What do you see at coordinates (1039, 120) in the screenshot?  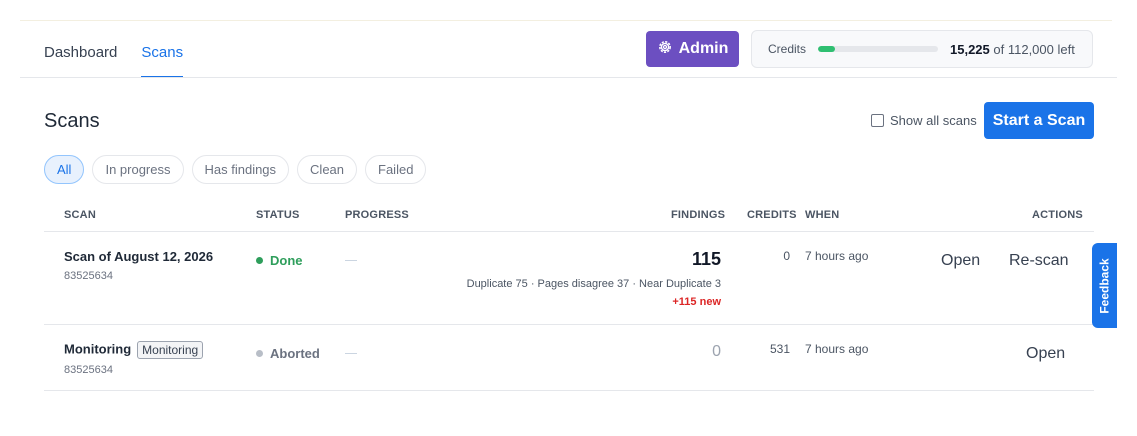 I see `start-scan-button: Start a Scan` at bounding box center [1039, 120].